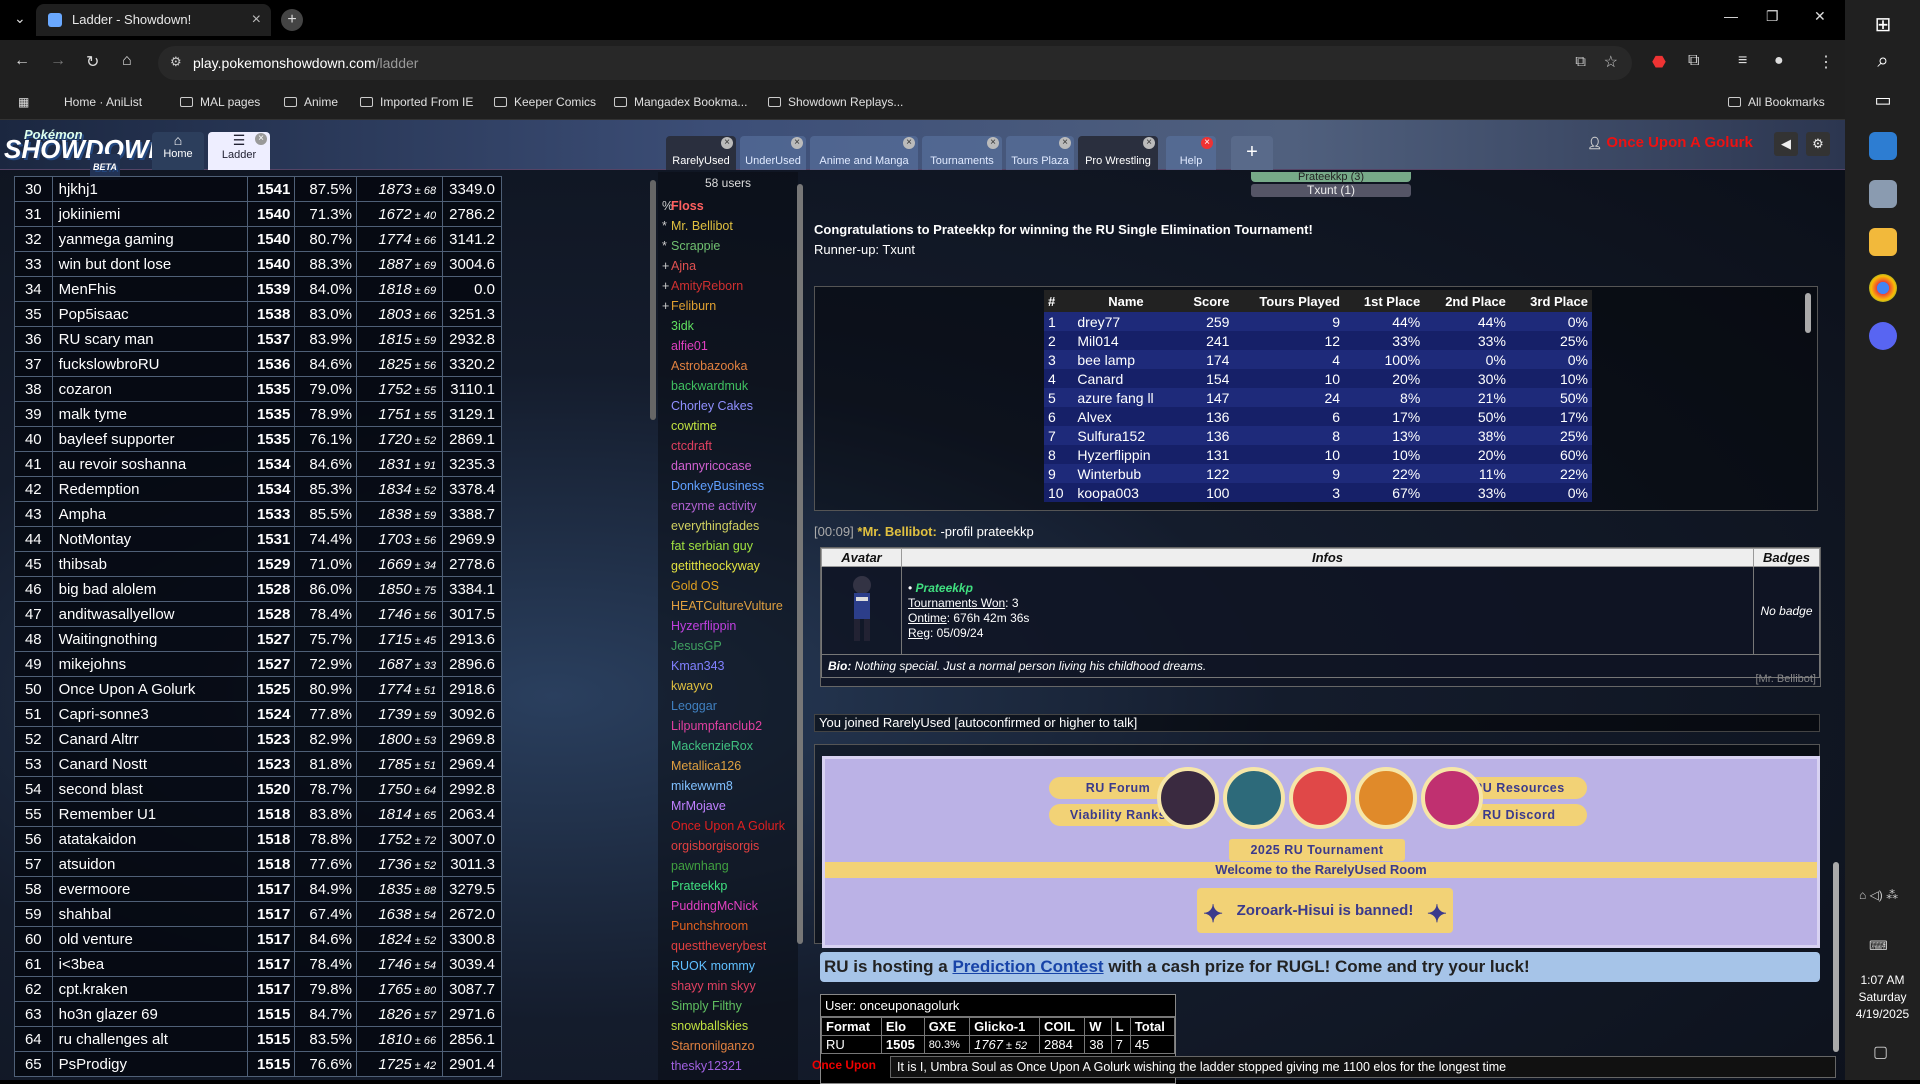 The height and width of the screenshot is (1084, 1920). Describe the element at coordinates (728, 586) in the screenshot. I see `user-list-item: Gold OS` at that location.